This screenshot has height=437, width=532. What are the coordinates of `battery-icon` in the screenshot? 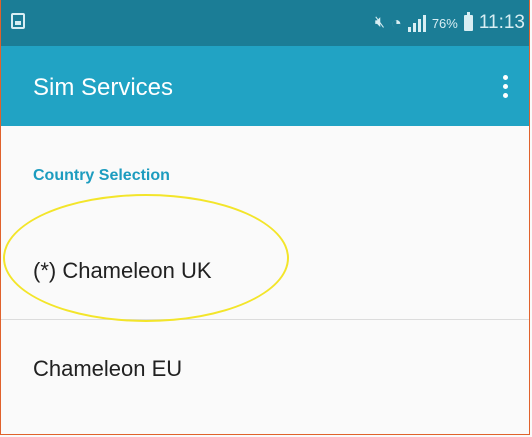 It's located at (468, 21).